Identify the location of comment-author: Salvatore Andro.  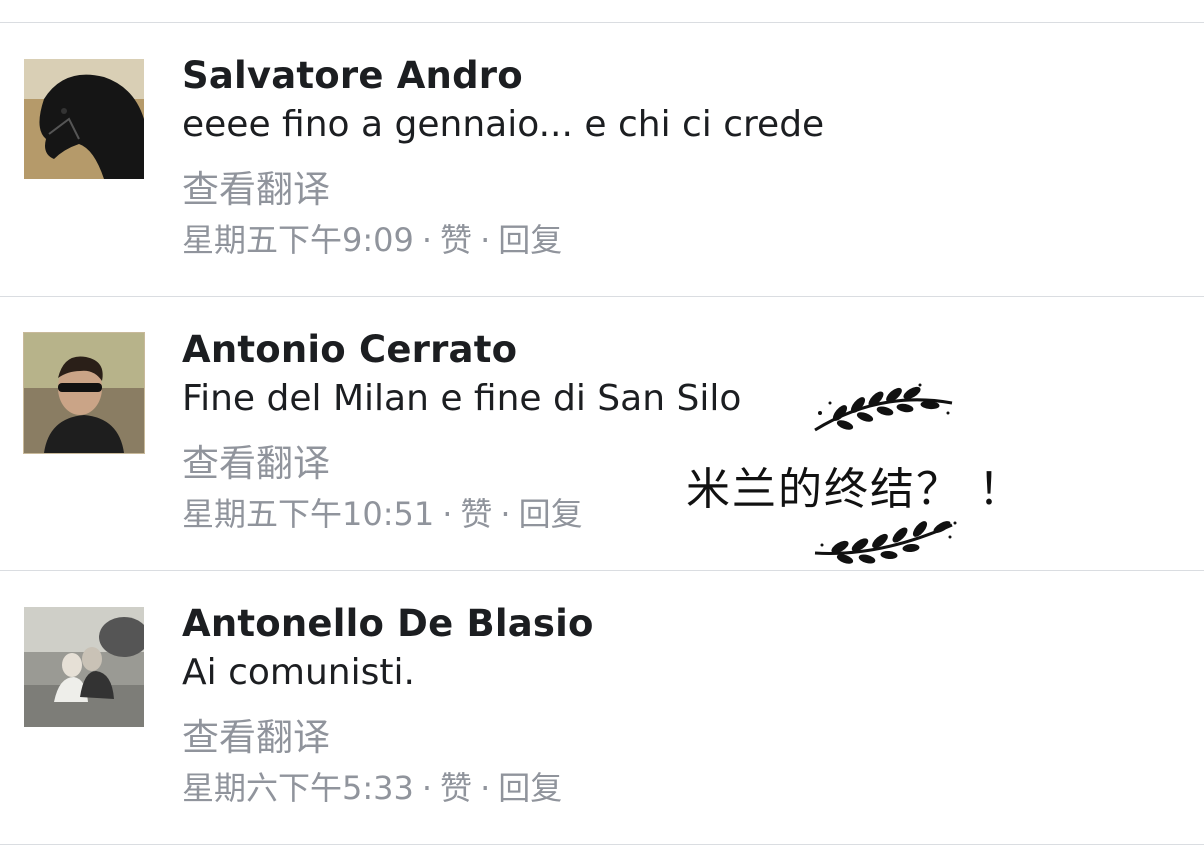
(352, 75).